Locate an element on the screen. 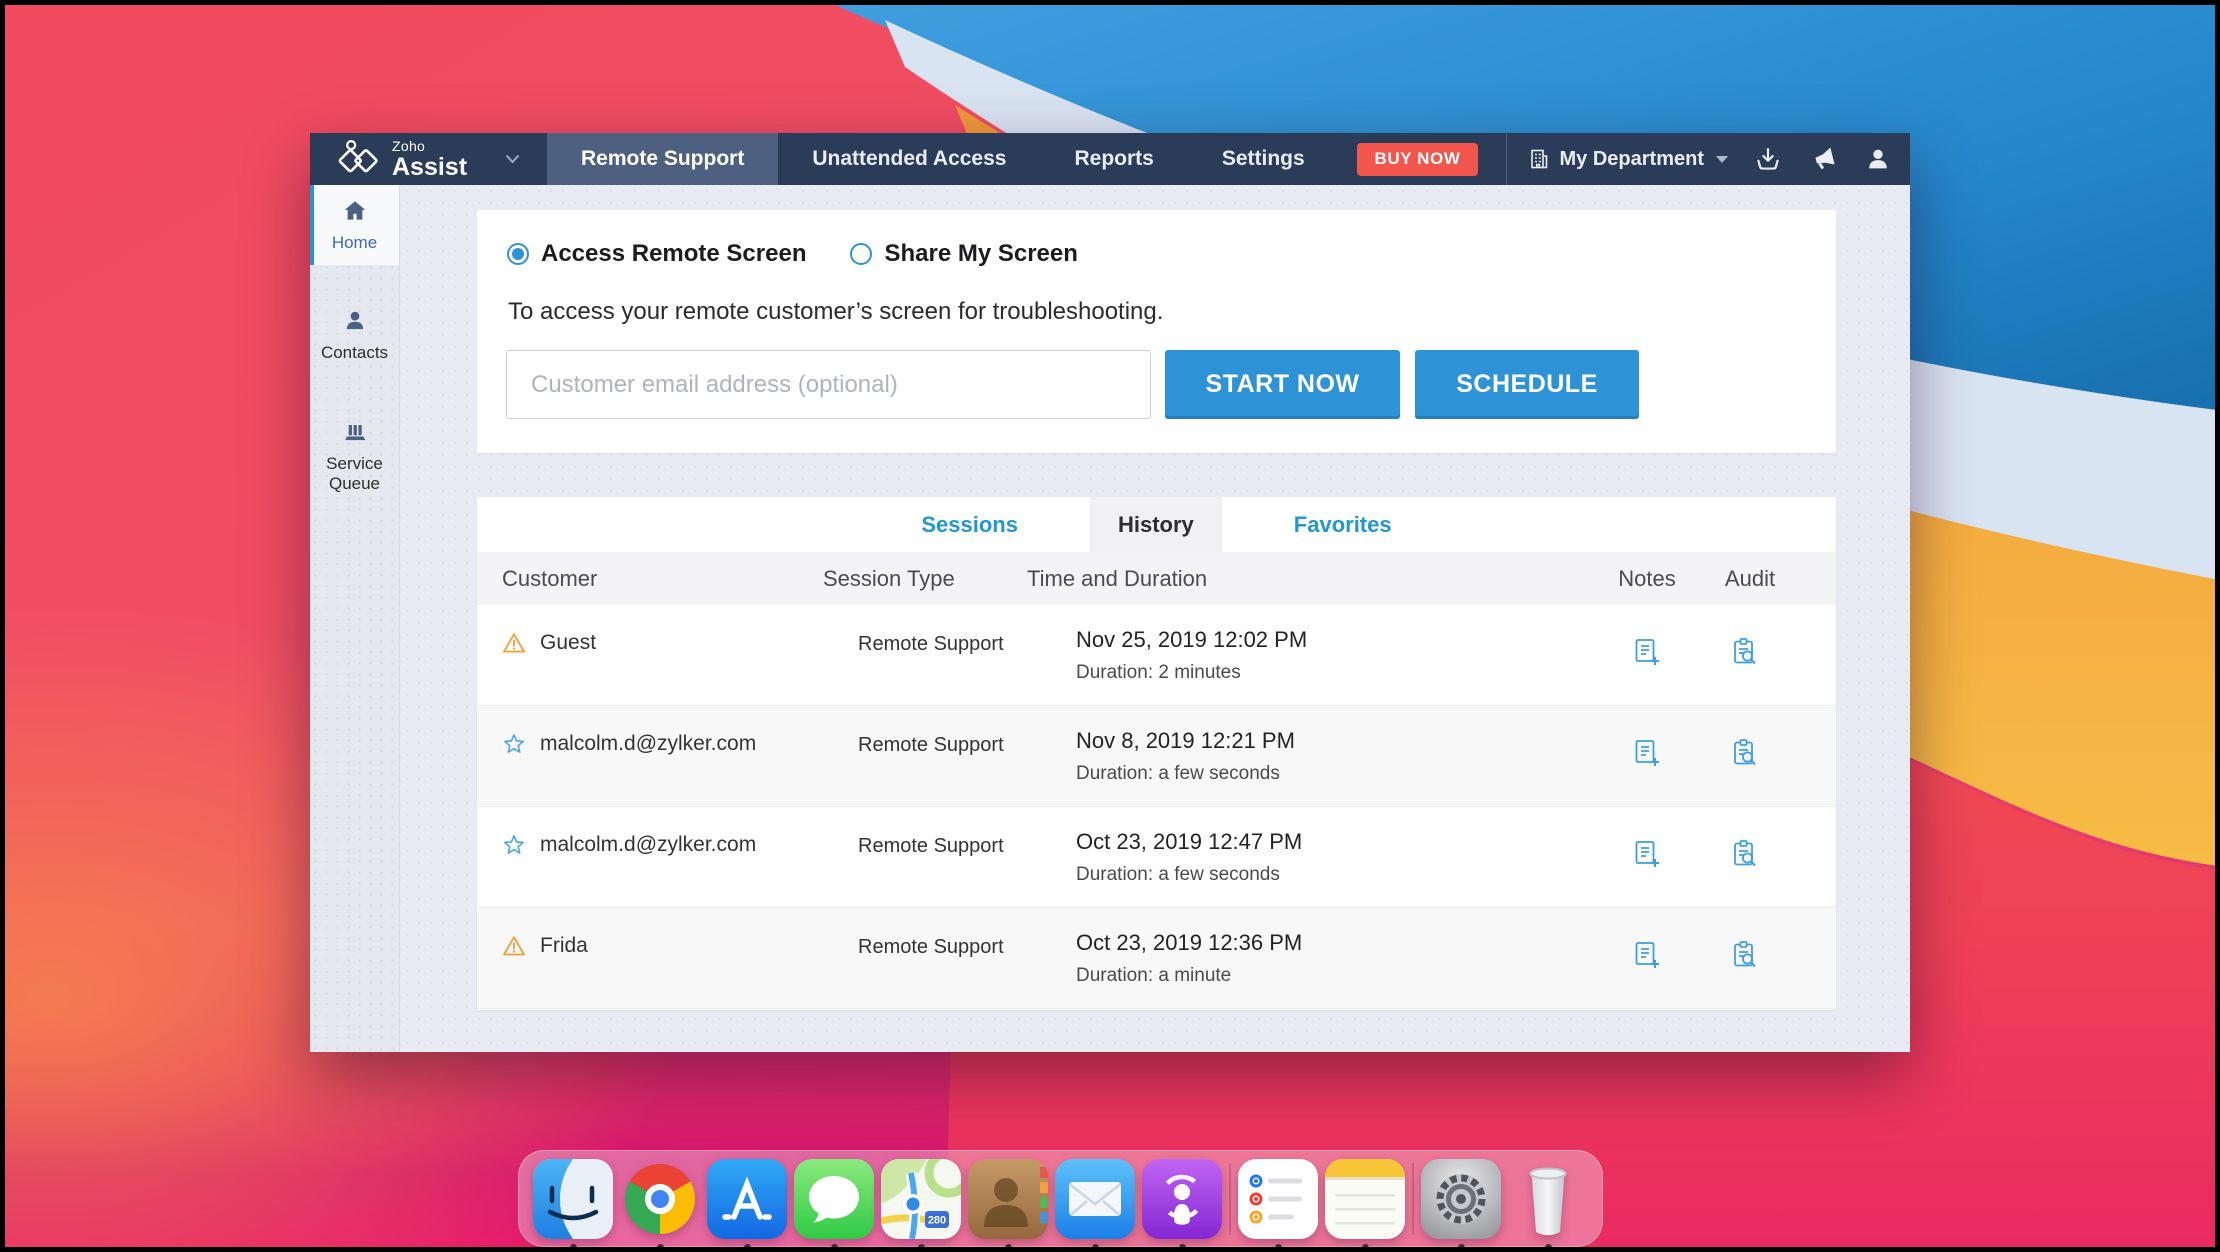 The image size is (2220, 1252). session-duration: Duration: a few seconds is located at coordinates (1178, 773).